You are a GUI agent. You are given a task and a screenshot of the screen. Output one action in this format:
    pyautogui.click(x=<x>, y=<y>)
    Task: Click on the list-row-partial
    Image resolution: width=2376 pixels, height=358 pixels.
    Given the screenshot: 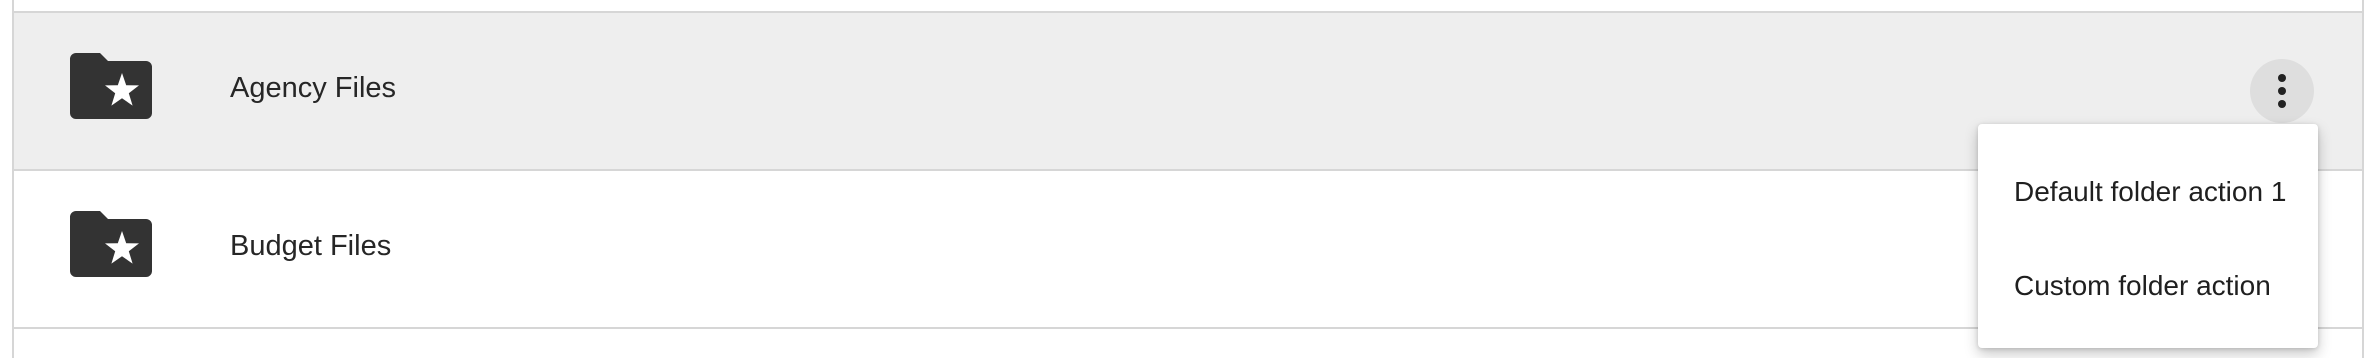 What is the action you would take?
    pyautogui.click(x=1188, y=6)
    